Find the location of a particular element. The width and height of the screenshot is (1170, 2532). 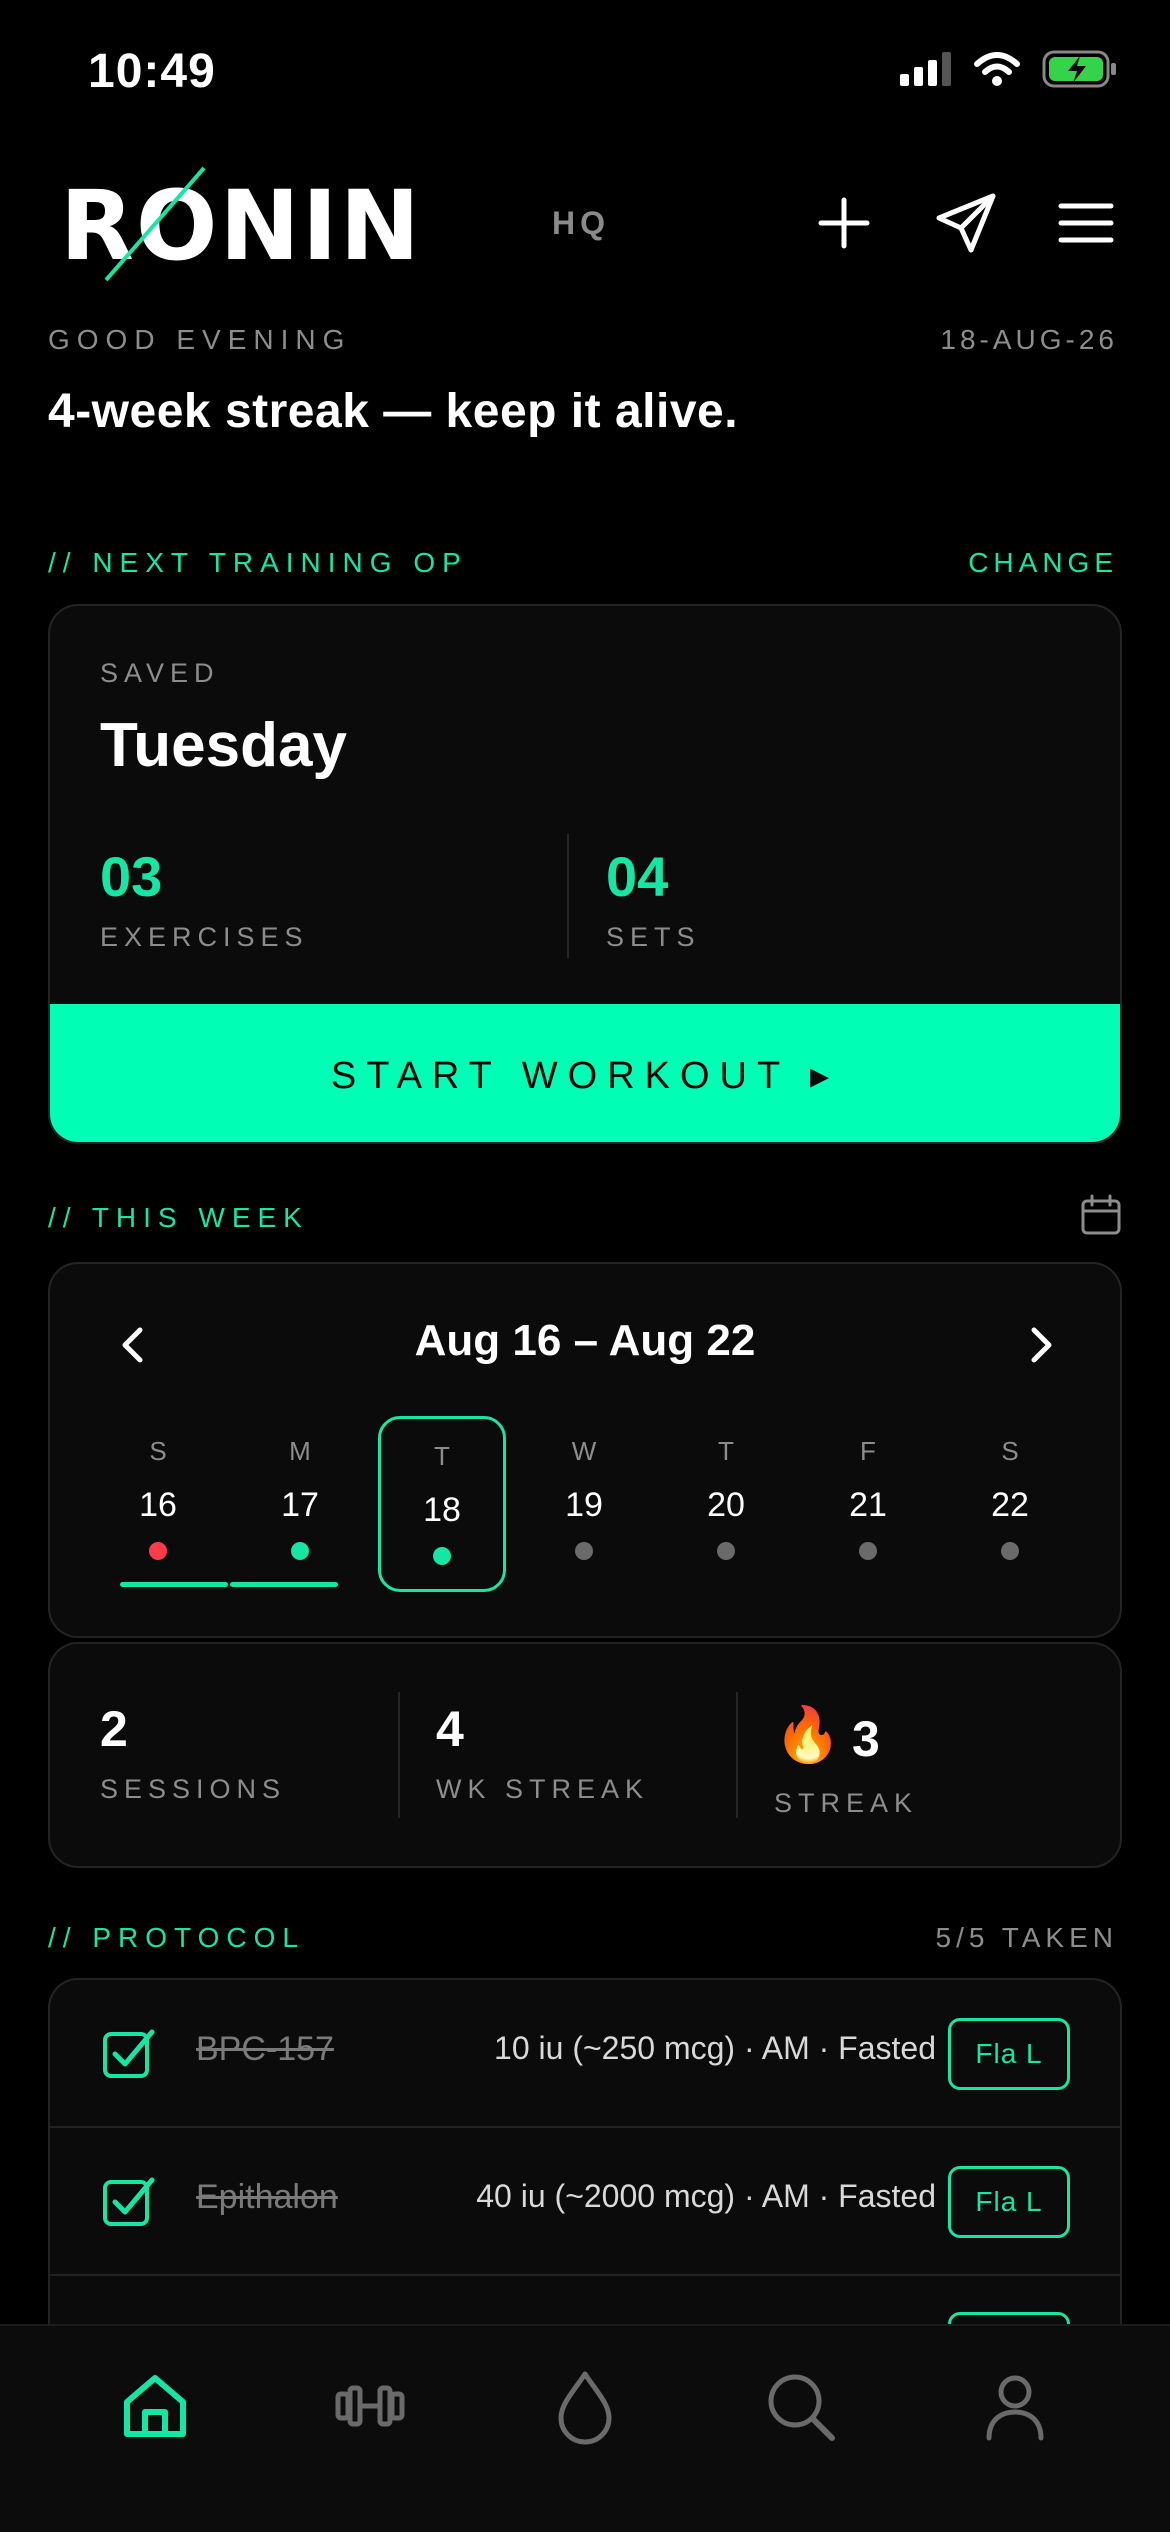

wk-streak-label: WK STREAK is located at coordinates (543, 1789).